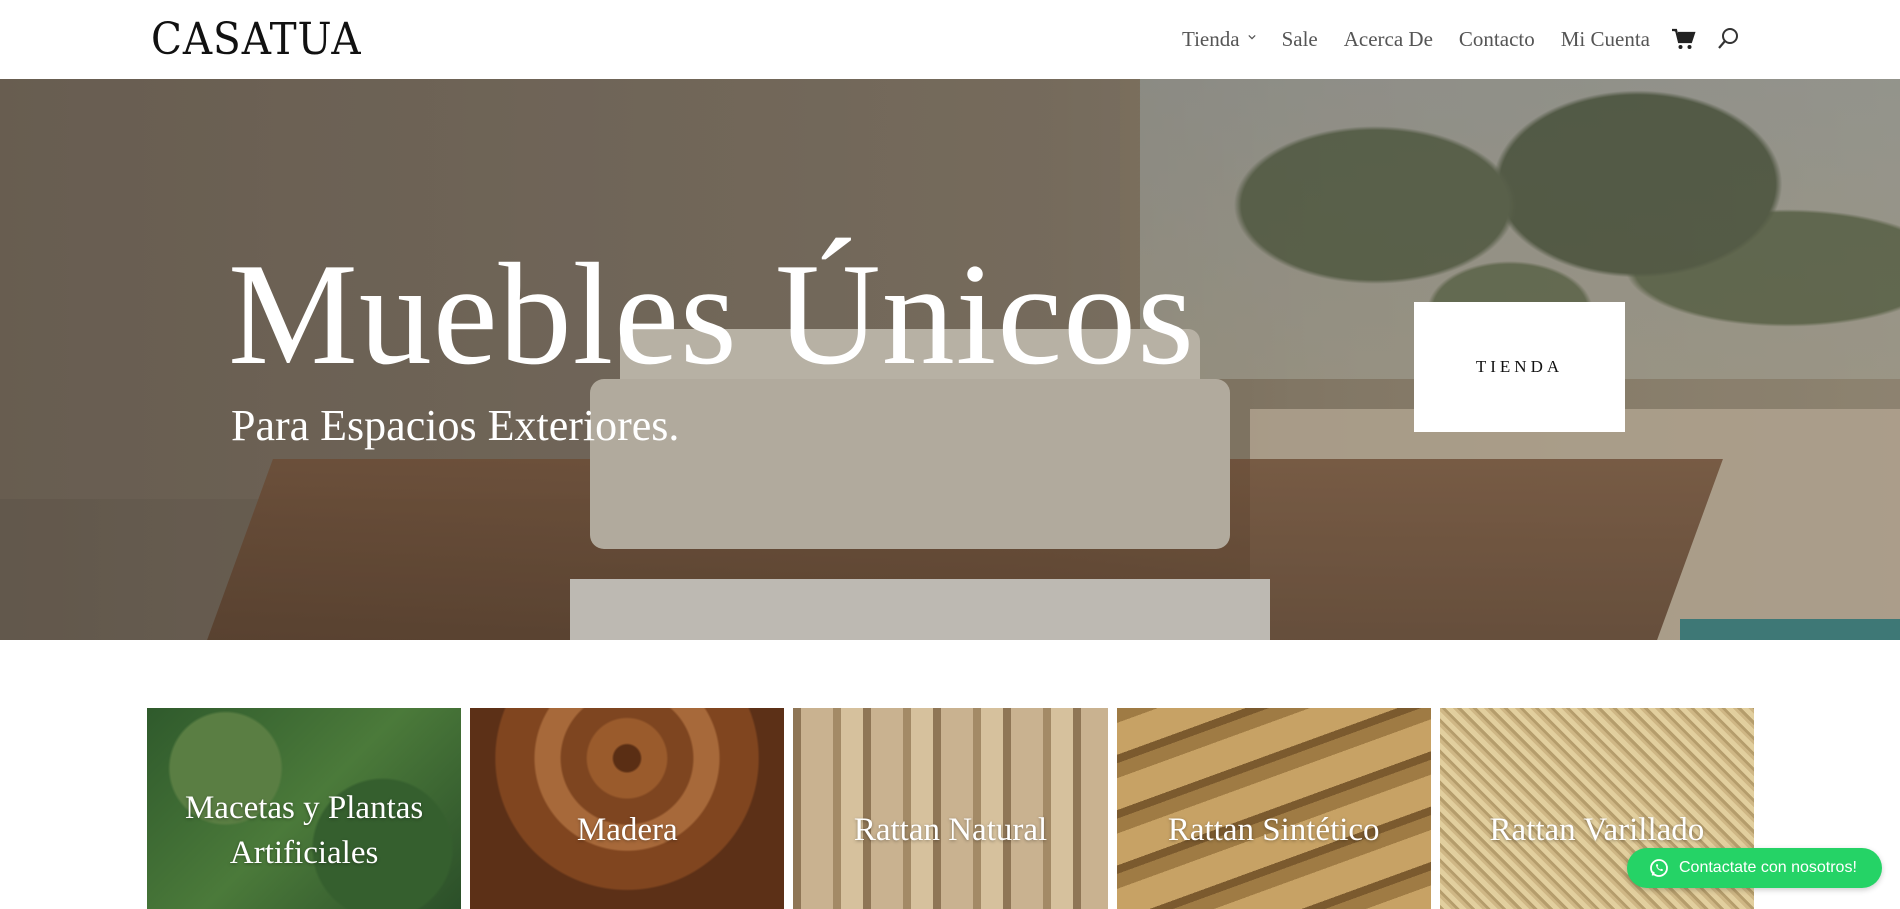 This screenshot has height=909, width=1900. Describe the element at coordinates (1683, 39) in the screenshot. I see `cart-icon` at that location.